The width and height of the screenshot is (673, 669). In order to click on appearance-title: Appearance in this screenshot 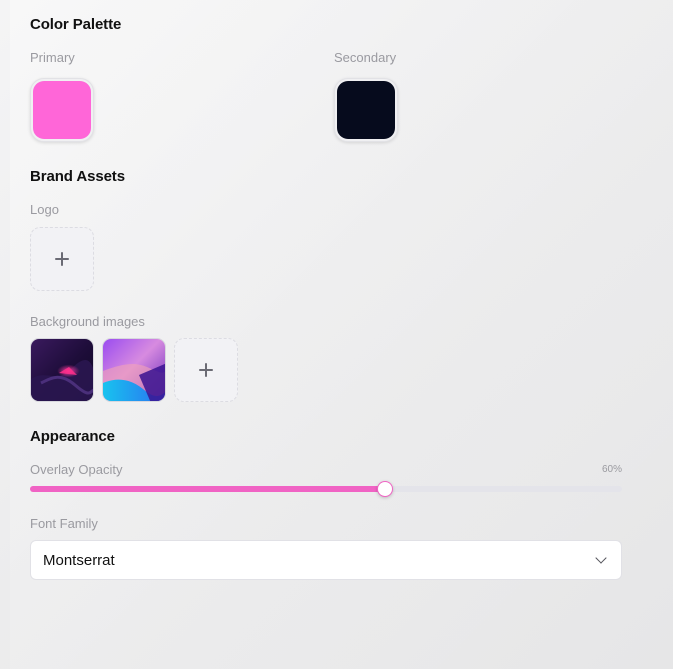, I will do `click(72, 436)`.